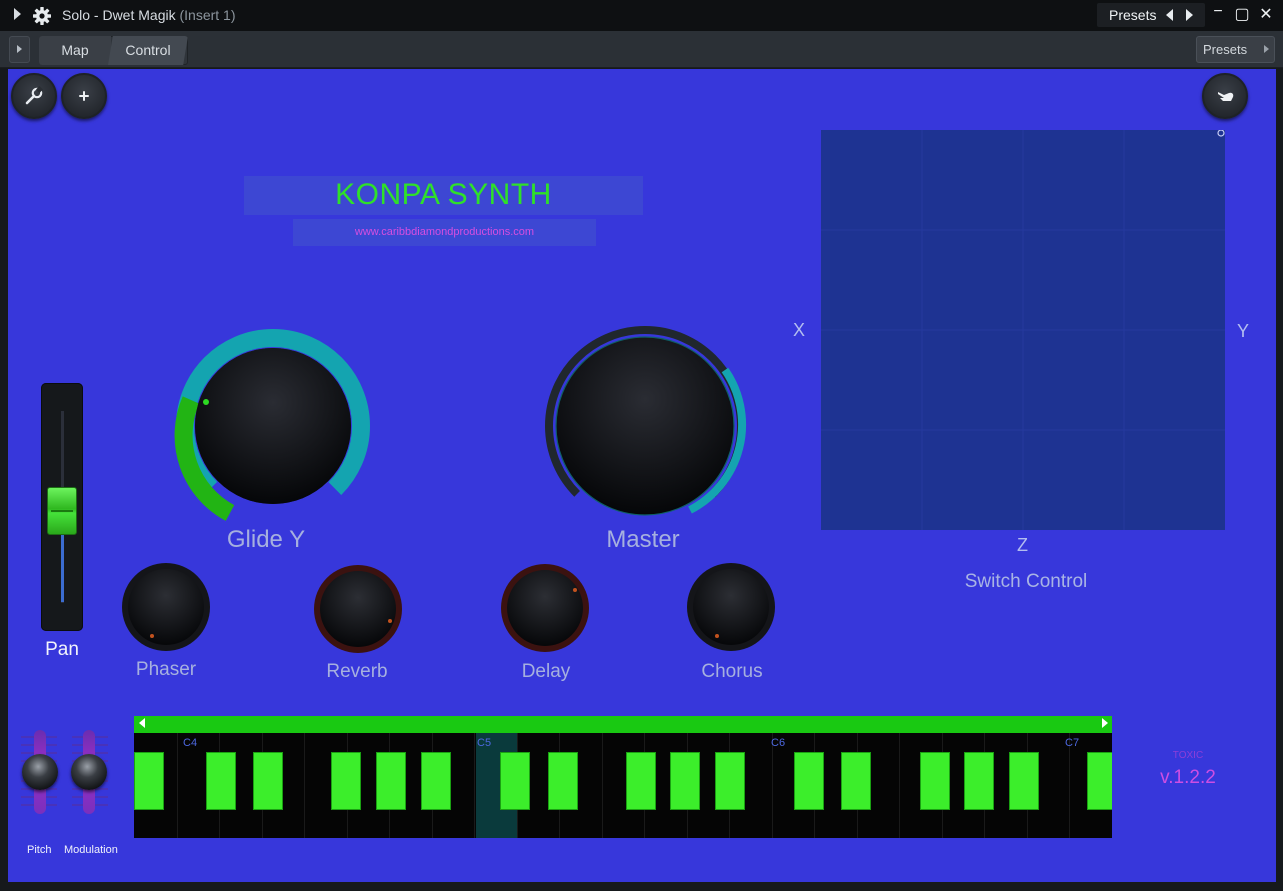 Image resolution: width=1283 pixels, height=891 pixels. What do you see at coordinates (166, 669) in the screenshot?
I see `phaser-label: Phaser` at bounding box center [166, 669].